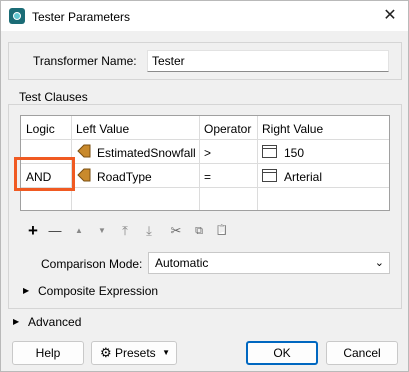 This screenshot has width=409, height=372. Describe the element at coordinates (149, 231) in the screenshot. I see `move-bottom-icon: ⤓` at that location.